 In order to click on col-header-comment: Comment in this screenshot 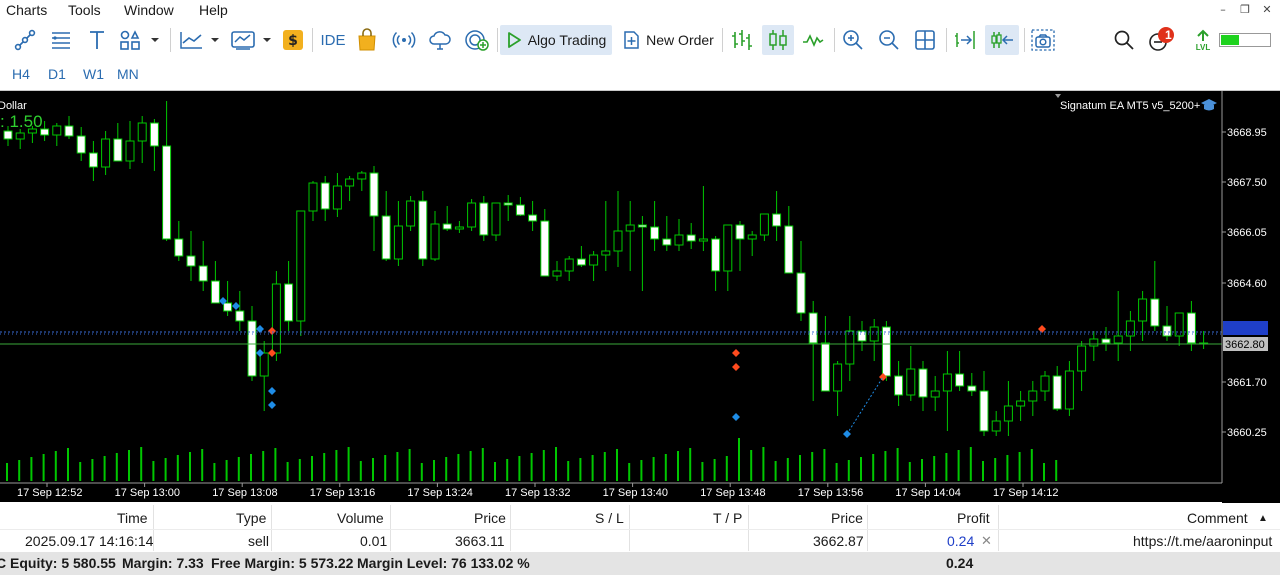, I will do `click(1217, 518)`.